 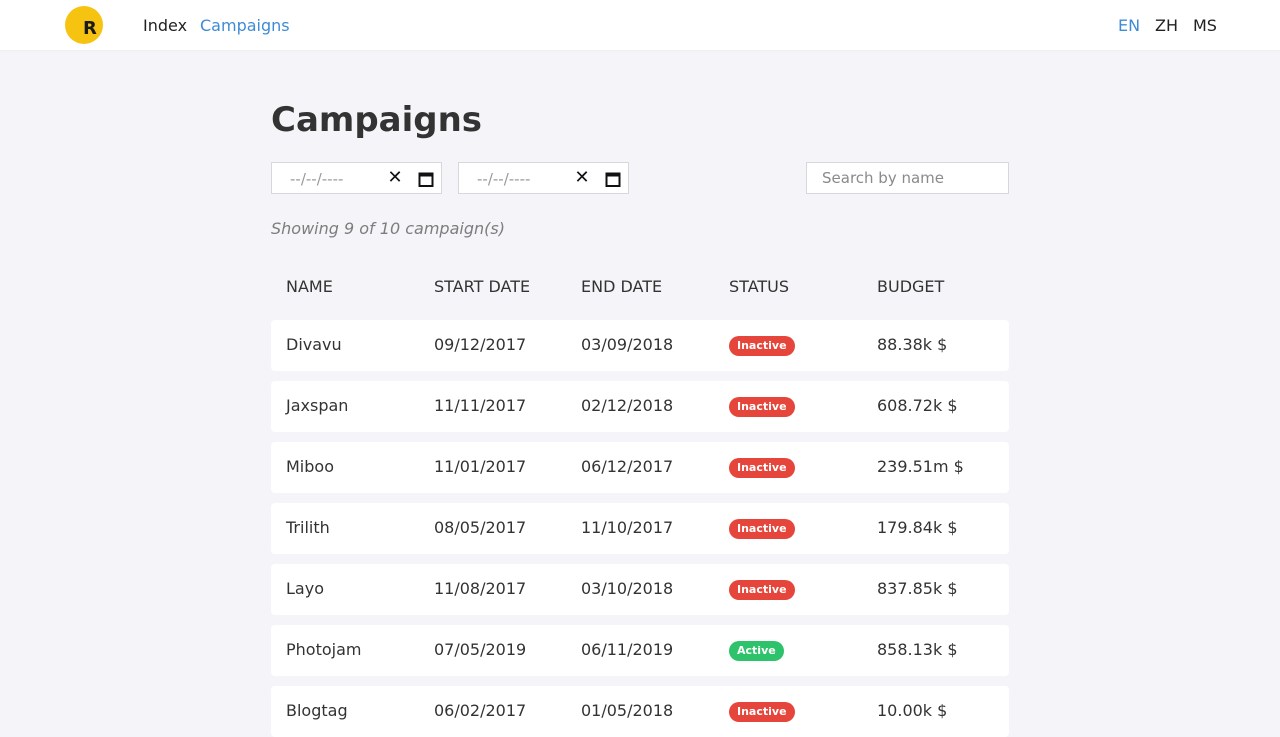 I want to click on start-date: 08/05/2017, so click(x=480, y=527).